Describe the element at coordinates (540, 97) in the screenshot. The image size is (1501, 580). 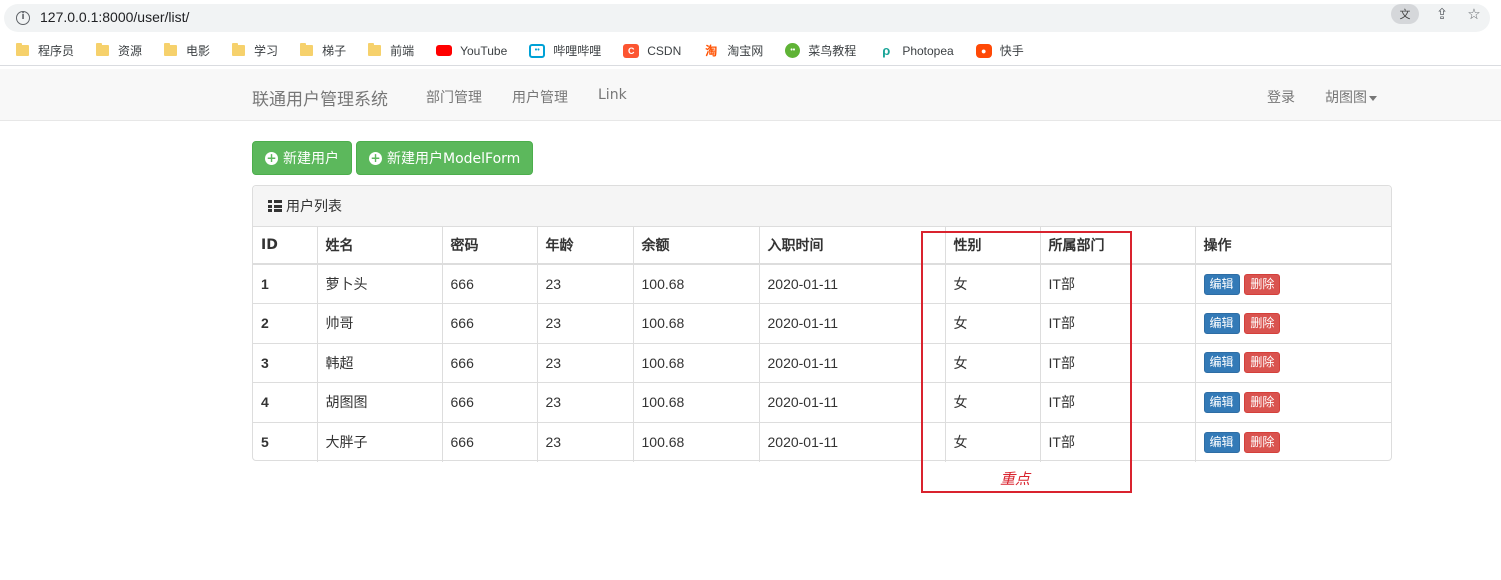
I see `nav-user-manage: 用户管理` at that location.